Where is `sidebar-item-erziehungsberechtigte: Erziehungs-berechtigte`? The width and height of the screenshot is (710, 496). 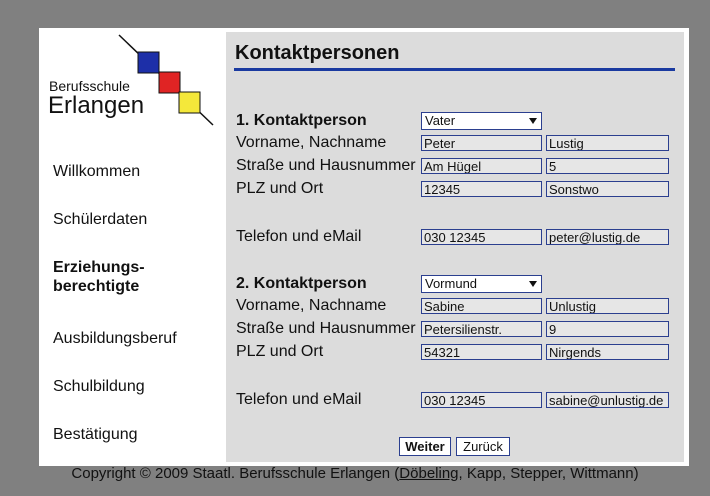 sidebar-item-erziehungsberechtigte: Erziehungs-berechtigte is located at coordinates (128, 277).